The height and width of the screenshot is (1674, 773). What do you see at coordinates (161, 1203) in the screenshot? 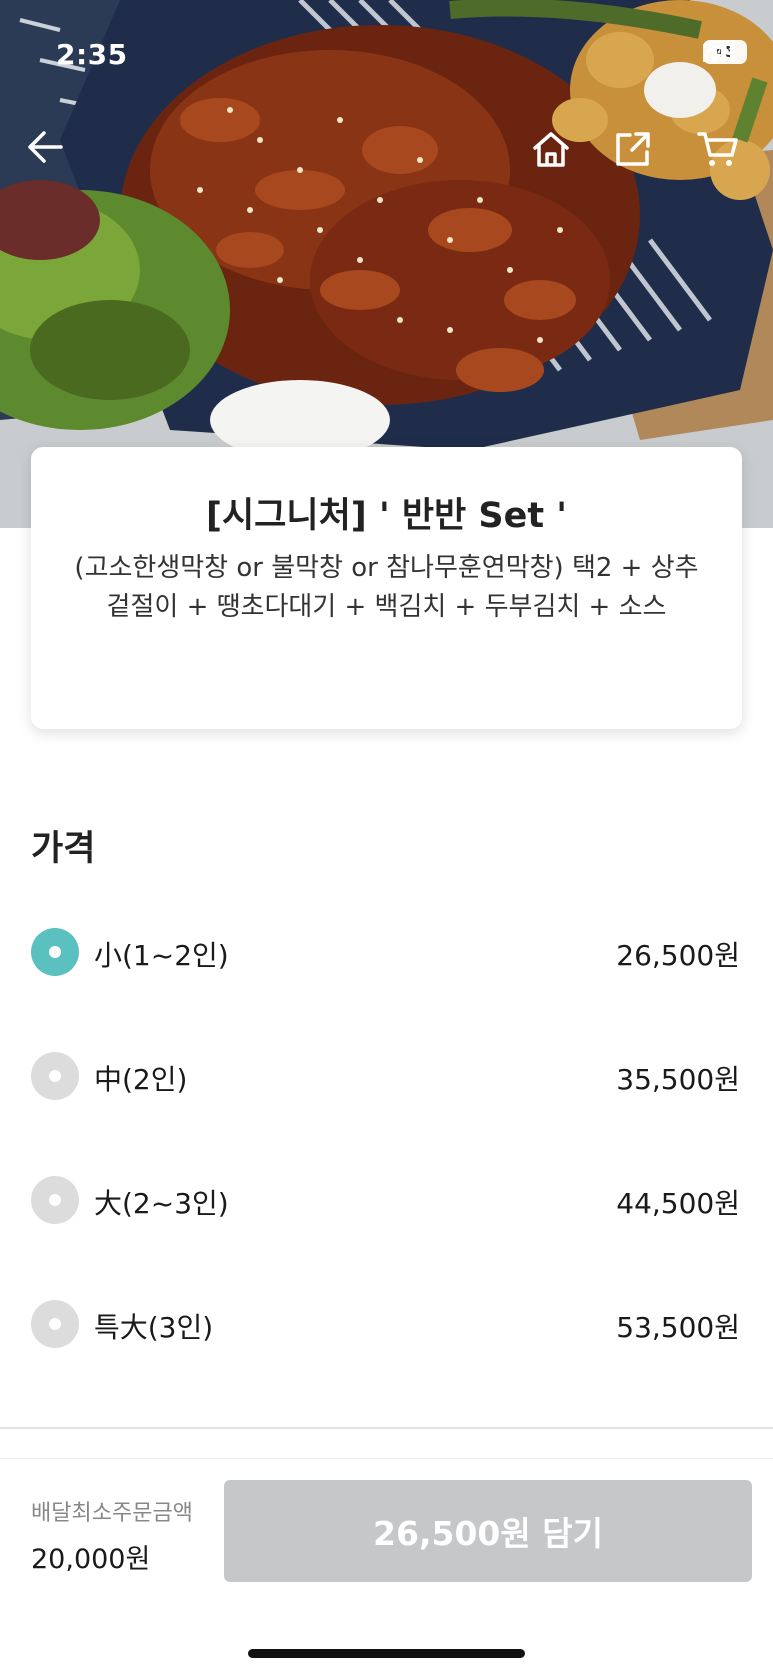
I see `option-label: 大(2~3인)` at bounding box center [161, 1203].